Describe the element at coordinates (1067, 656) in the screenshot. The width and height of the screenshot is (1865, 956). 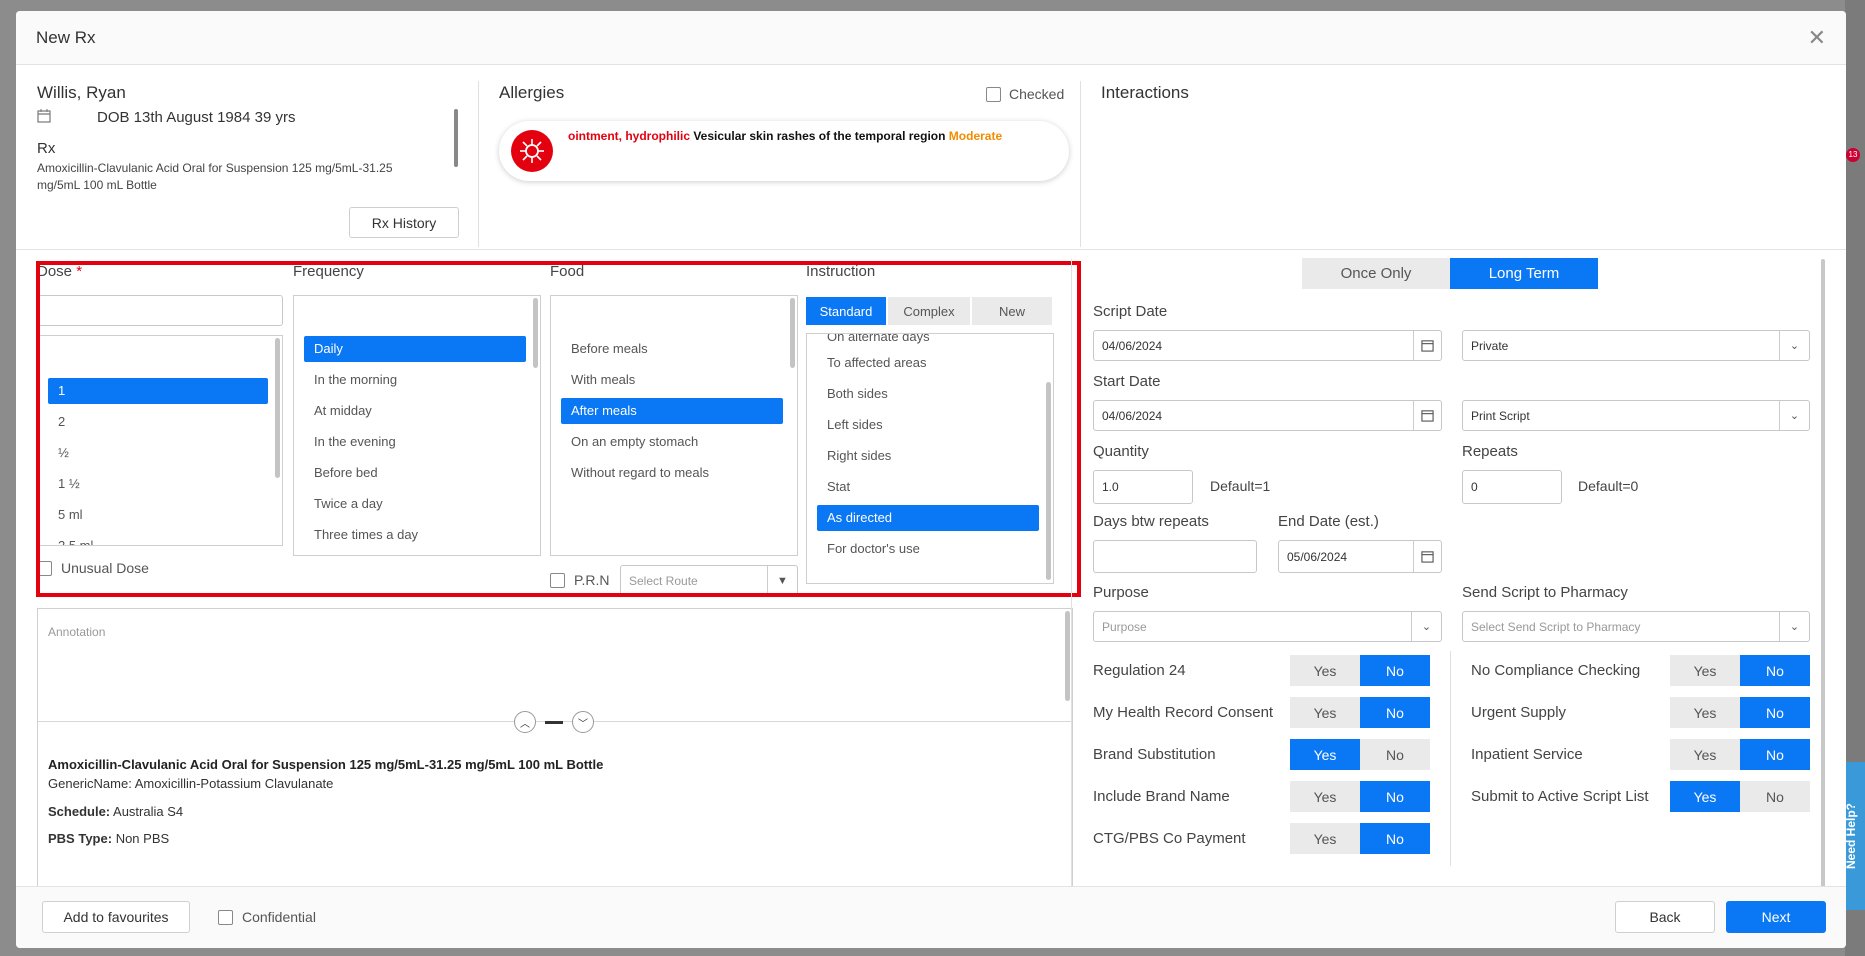
I see `annotation-scrollbar` at that location.